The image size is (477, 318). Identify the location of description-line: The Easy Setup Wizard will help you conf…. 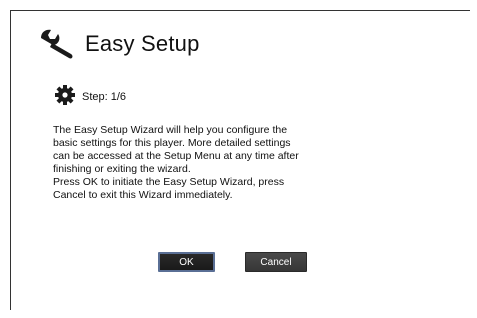
(170, 130).